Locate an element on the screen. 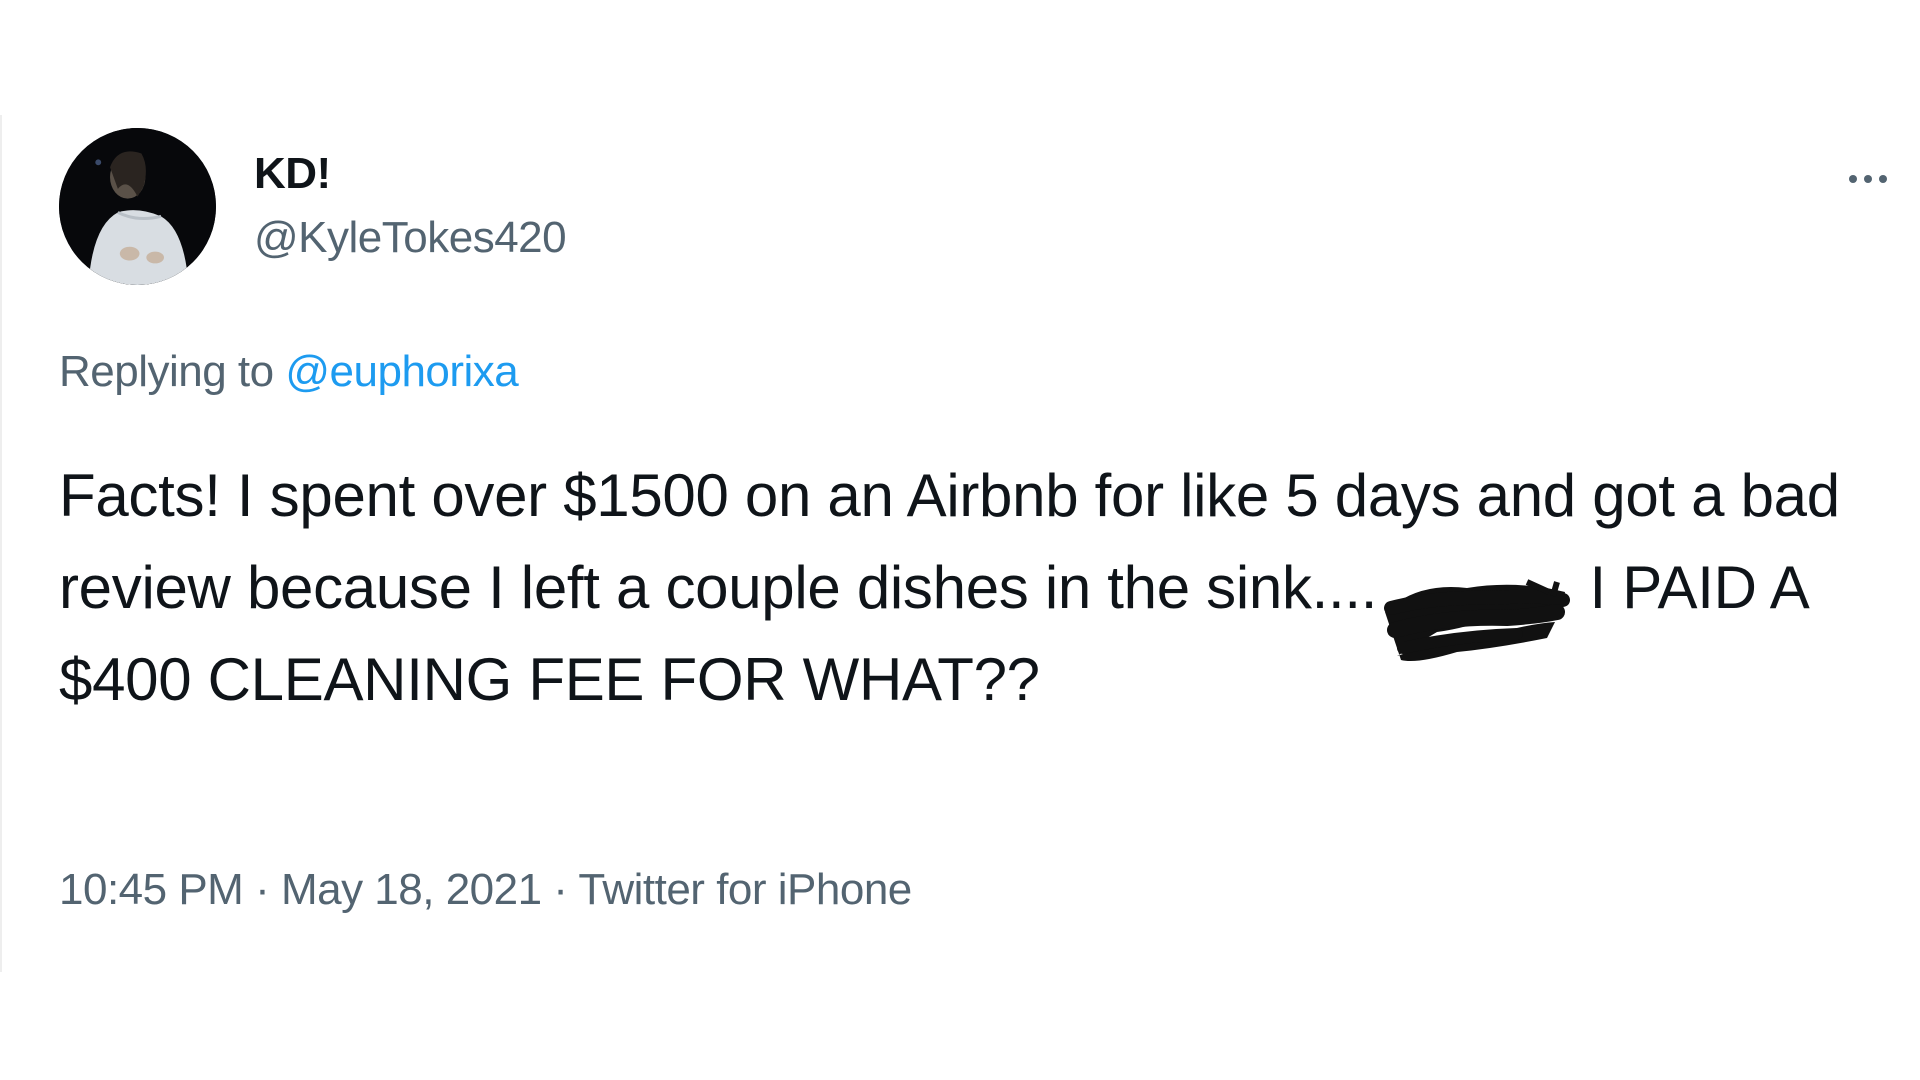 This screenshot has width=1920, height=1080. author-handle: @KyleTokes420 is located at coordinates (410, 238).